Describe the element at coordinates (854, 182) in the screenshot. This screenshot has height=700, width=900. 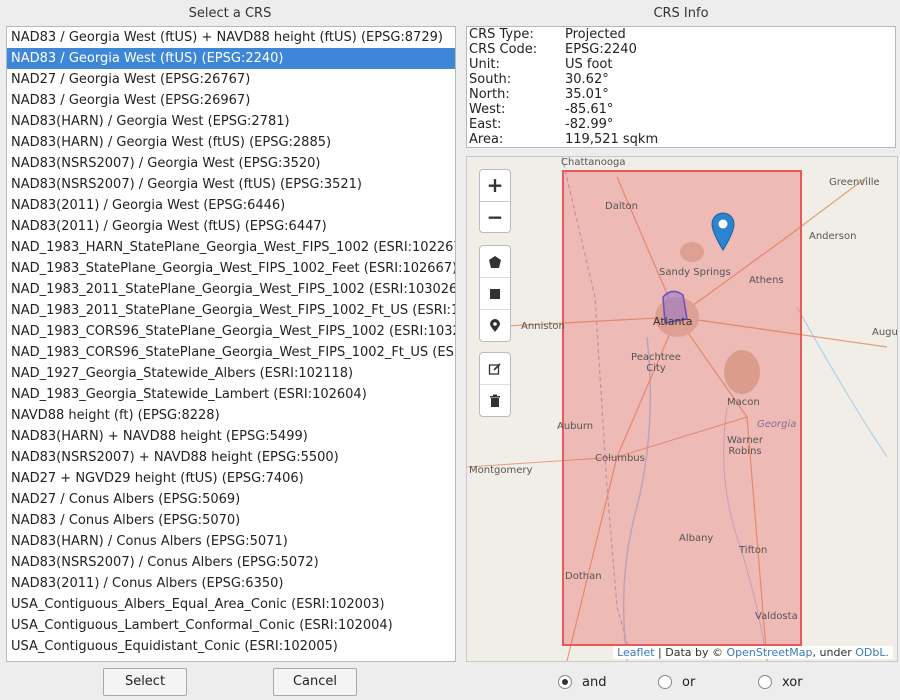
I see `map-label: Greenville` at that location.